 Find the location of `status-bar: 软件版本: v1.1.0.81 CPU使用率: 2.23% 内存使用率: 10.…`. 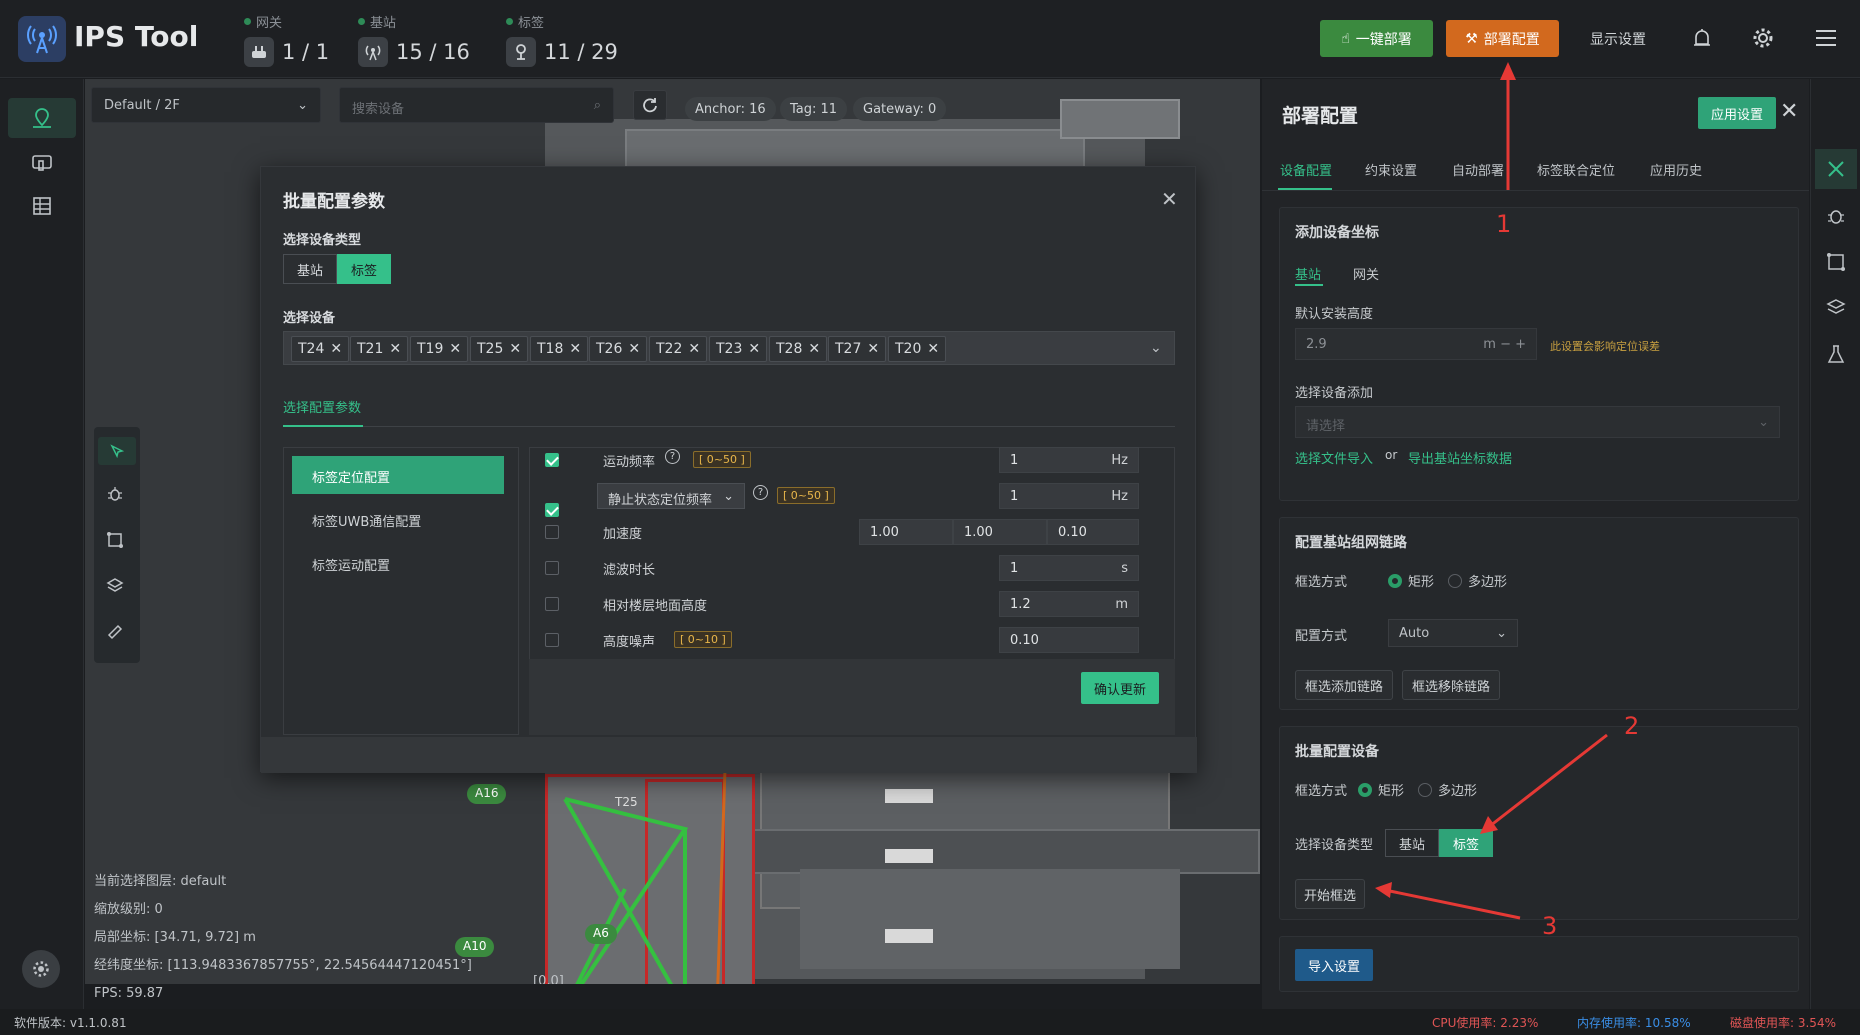

status-bar: 软件版本: v1.1.0.81 CPU使用率: 2.23% 内存使用率: 10.… is located at coordinates (930, 1022).